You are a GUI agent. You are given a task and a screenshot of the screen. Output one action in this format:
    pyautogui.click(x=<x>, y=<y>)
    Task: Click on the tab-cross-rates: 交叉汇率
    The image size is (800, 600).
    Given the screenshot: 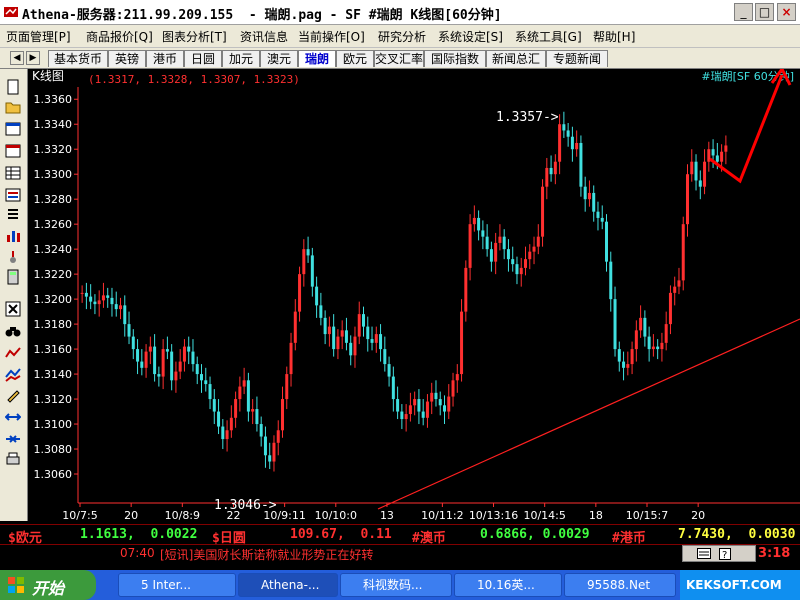 What is the action you would take?
    pyautogui.click(x=399, y=58)
    